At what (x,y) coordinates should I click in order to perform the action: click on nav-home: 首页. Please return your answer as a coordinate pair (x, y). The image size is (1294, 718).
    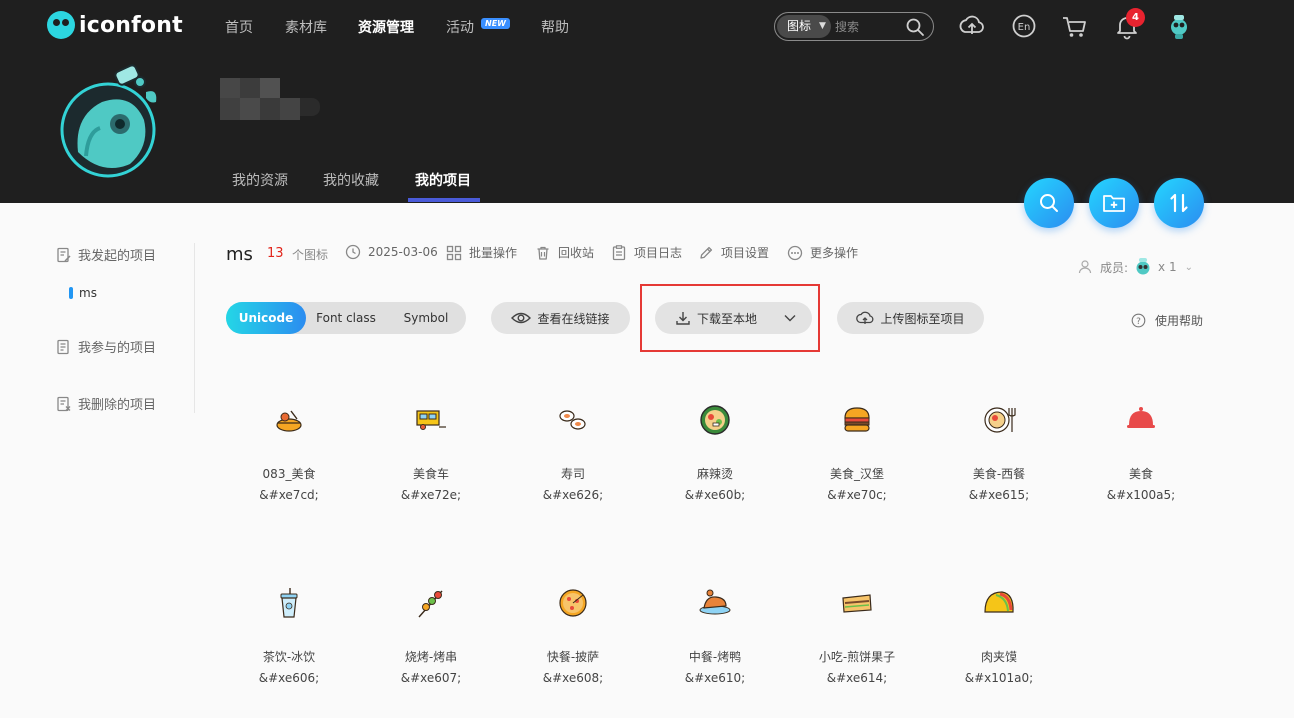
    Looking at the image, I should click on (239, 27).